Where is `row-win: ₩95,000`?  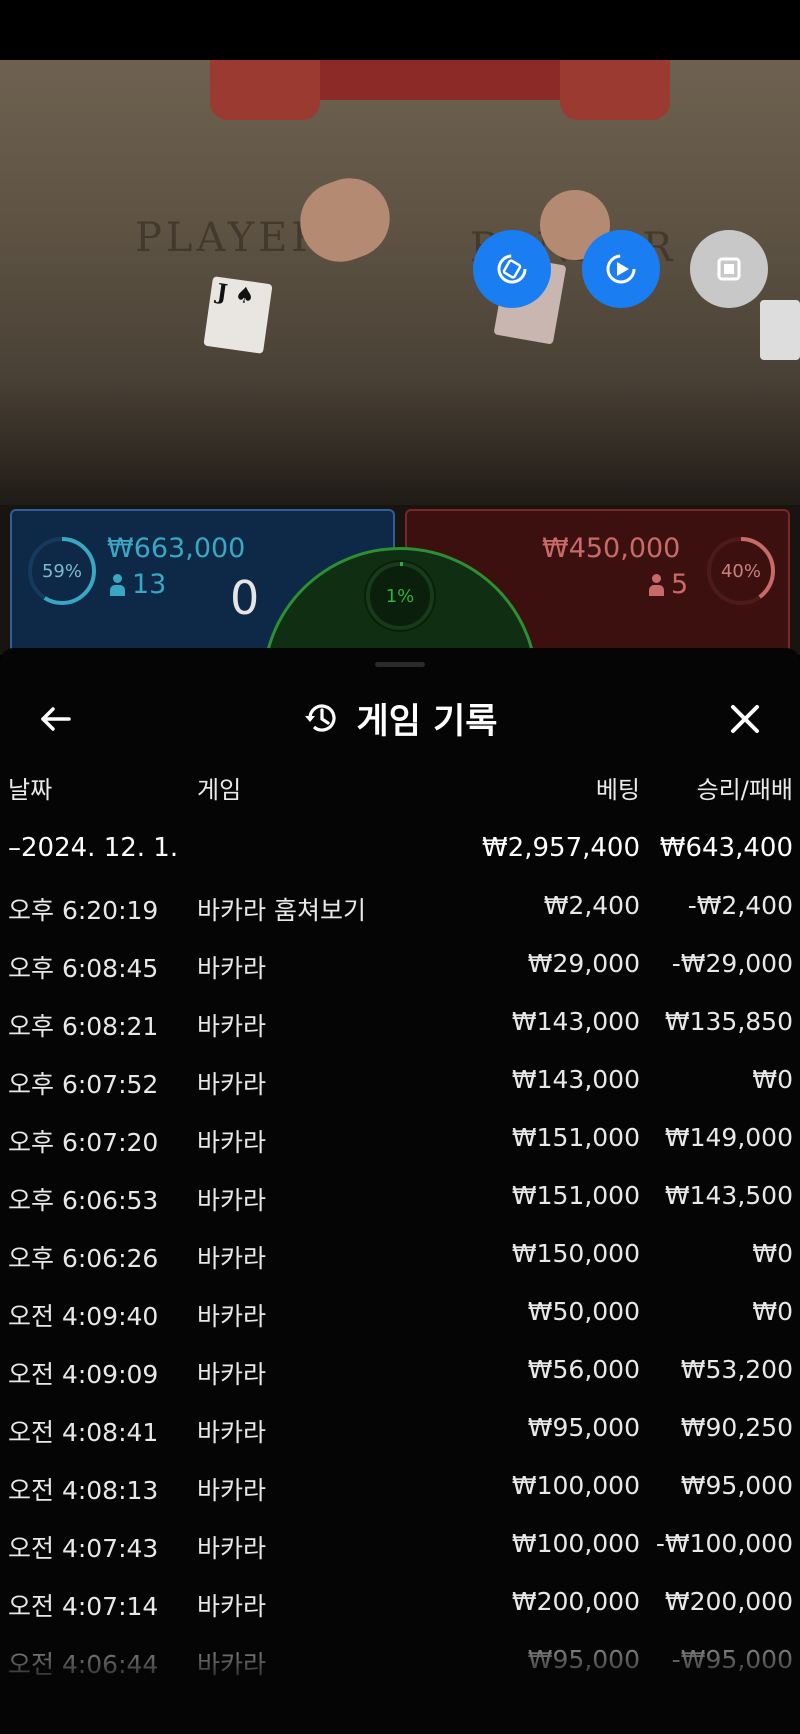 row-win: ₩95,000 is located at coordinates (736, 1485).